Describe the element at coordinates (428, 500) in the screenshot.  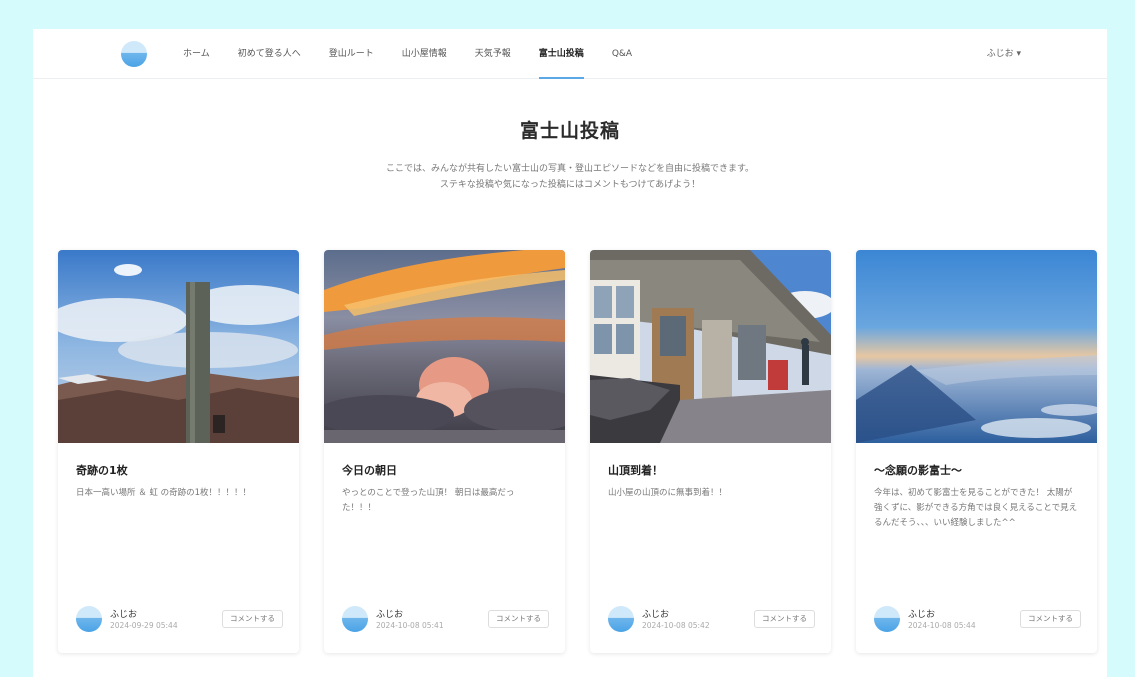
I see `post-text: やっとのことで登った山頂！ 朝日は最高だった！！！` at that location.